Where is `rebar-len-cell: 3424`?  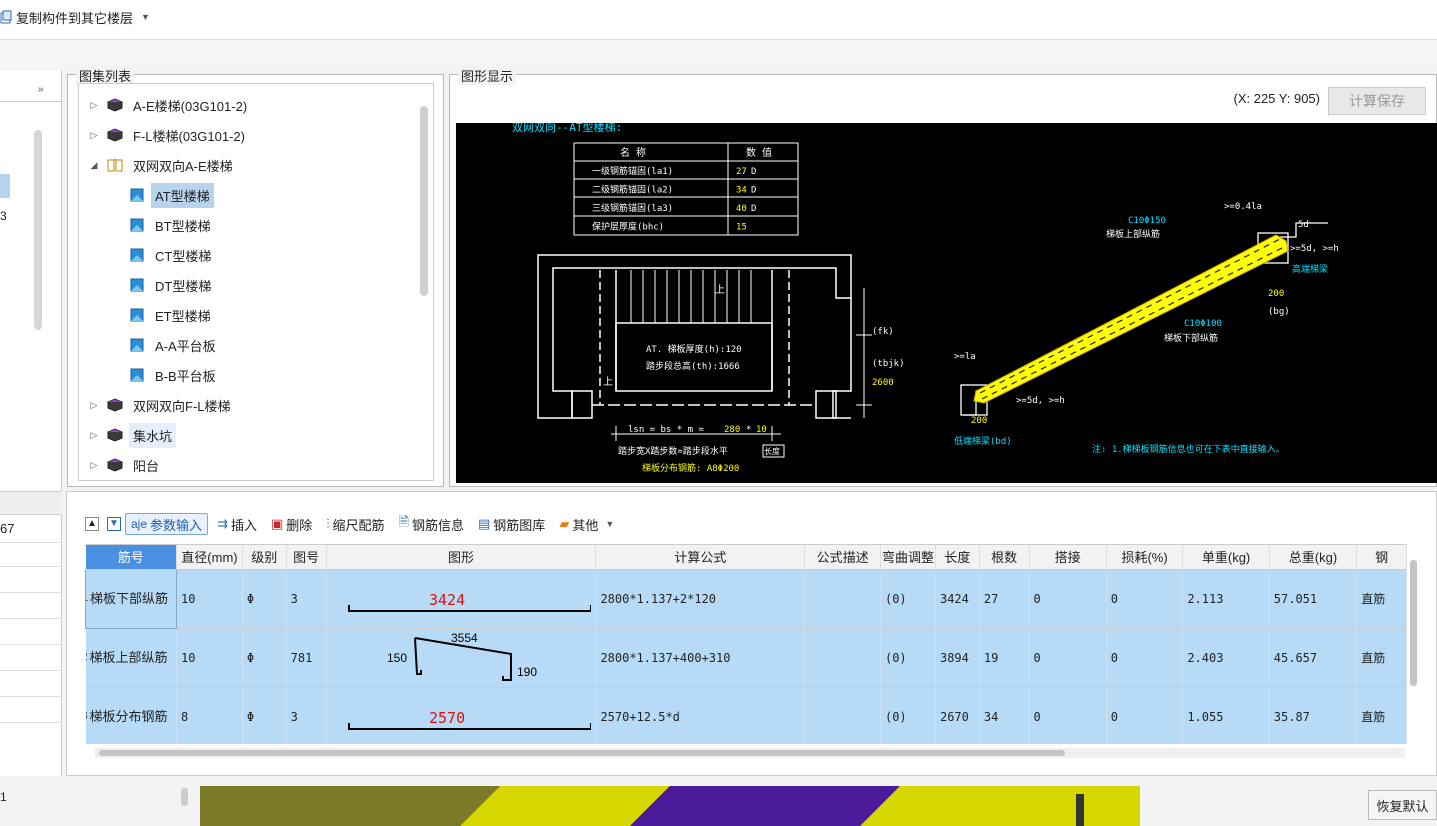 rebar-len-cell: 3424 is located at coordinates (957, 599).